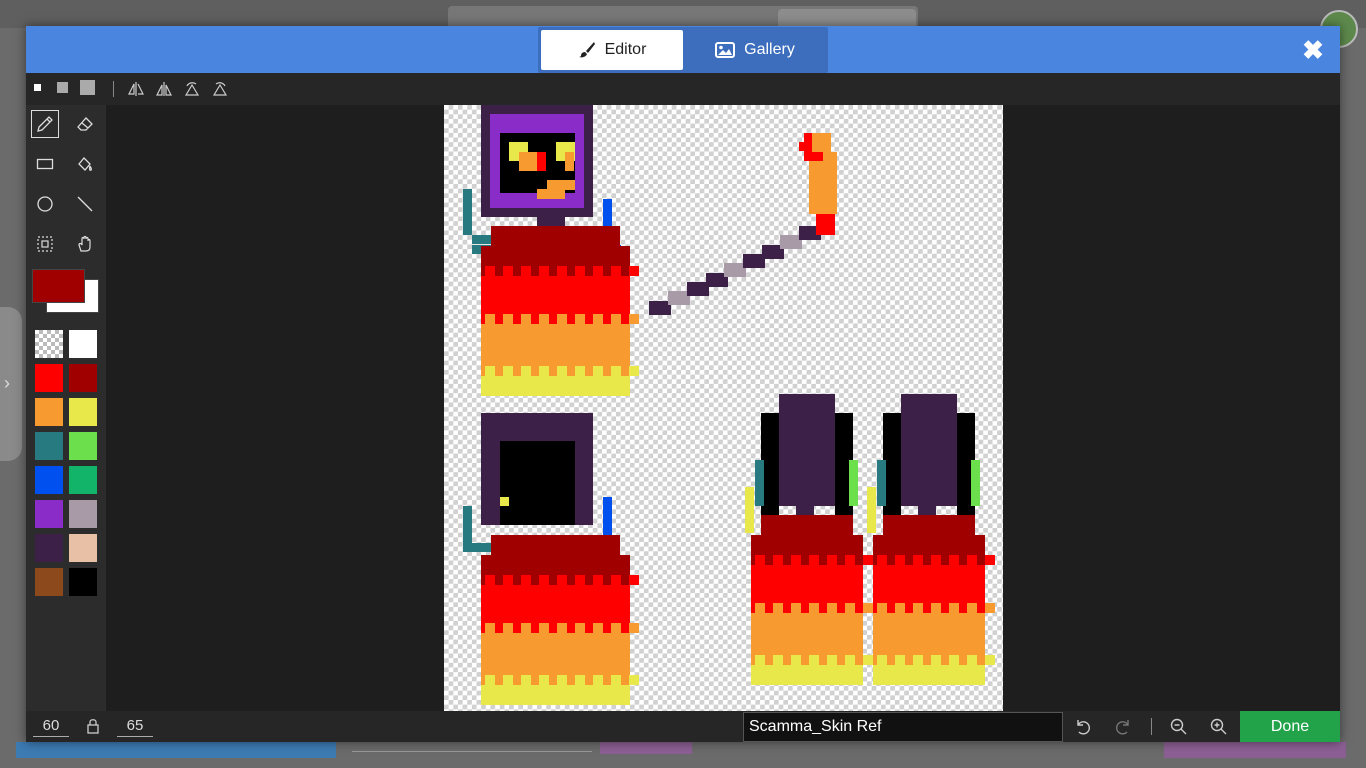  I want to click on background-tabs, so click(683, 17).